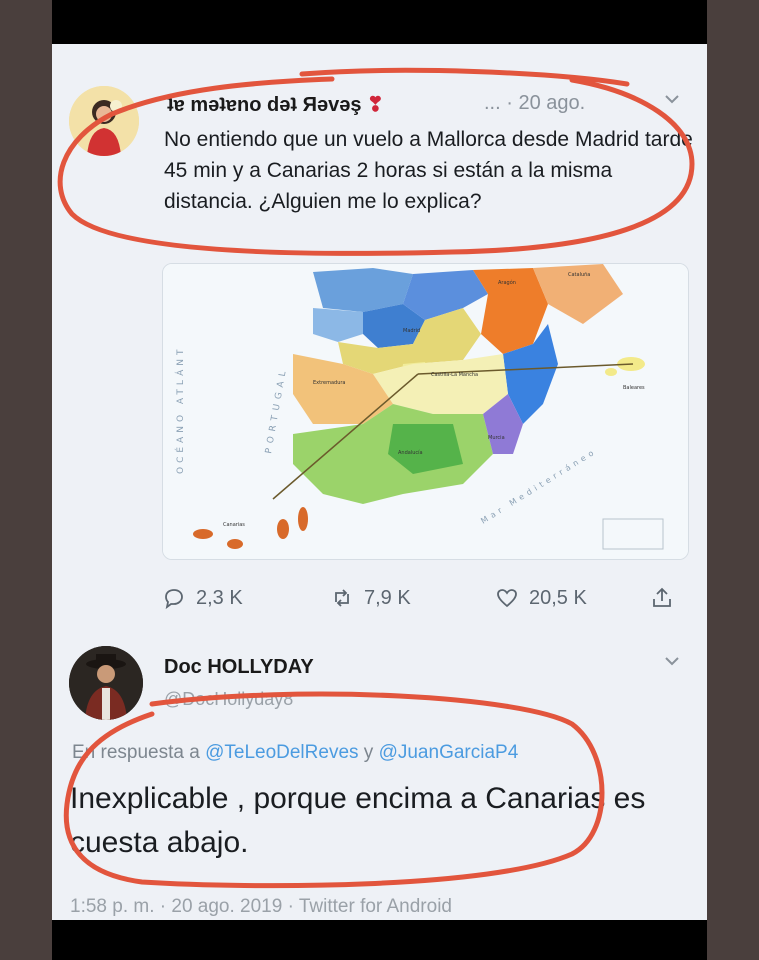  Describe the element at coordinates (342, 598) in the screenshot. I see `retweet-icon` at that location.